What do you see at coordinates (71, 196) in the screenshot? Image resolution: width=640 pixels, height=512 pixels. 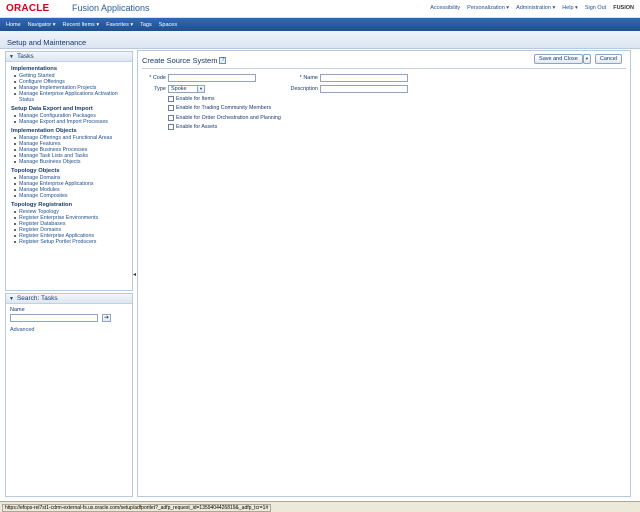 I see `task-link: Manage Composites` at bounding box center [71, 196].